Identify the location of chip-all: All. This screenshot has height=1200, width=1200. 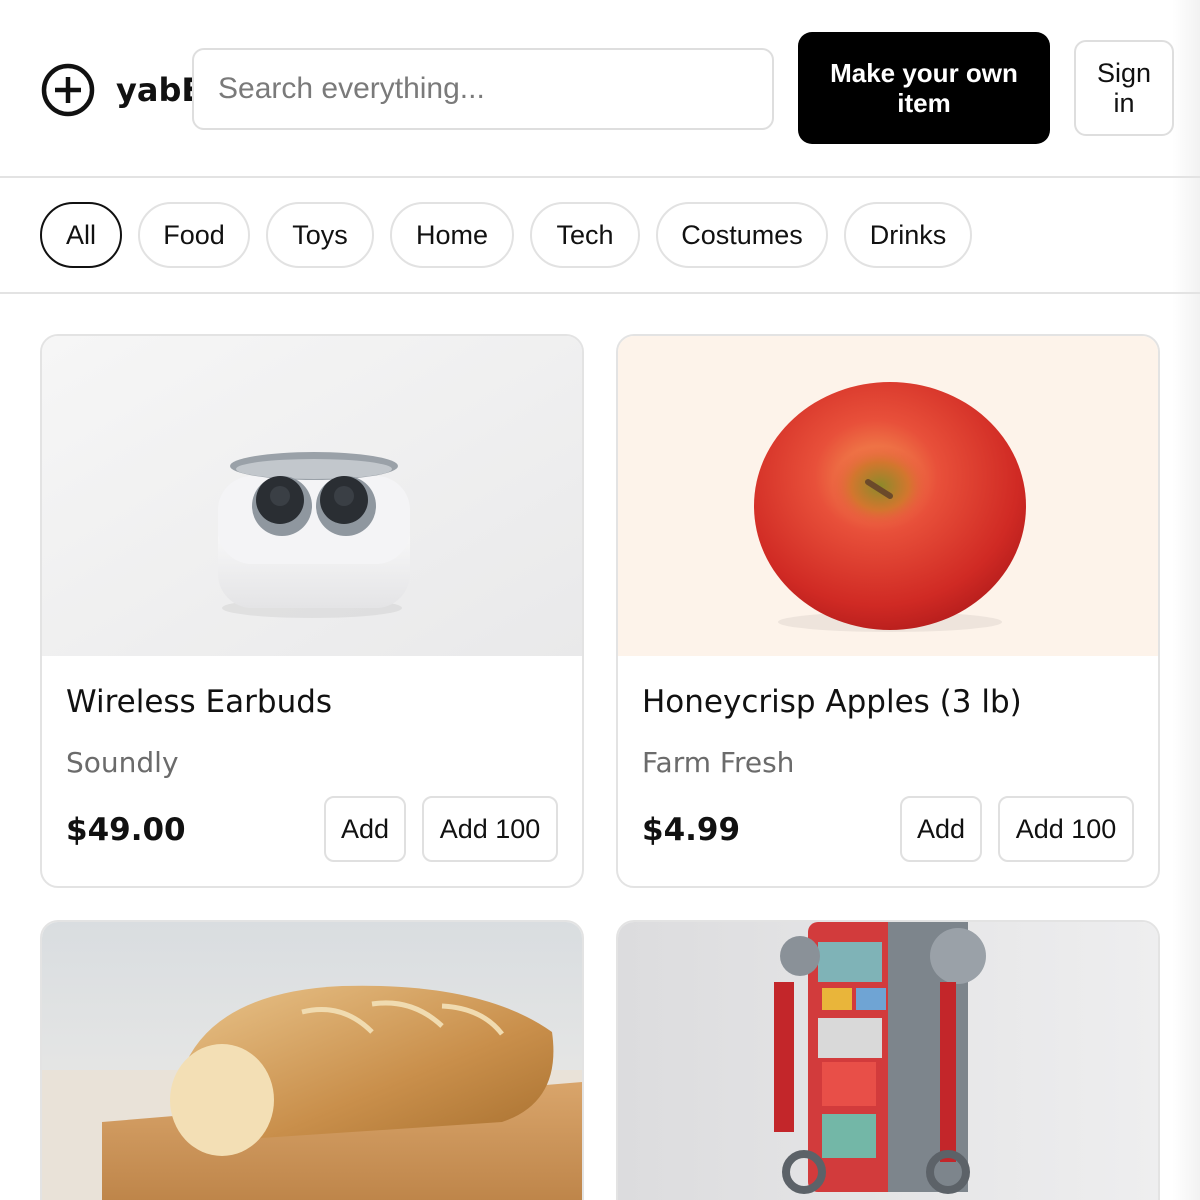
(81, 235).